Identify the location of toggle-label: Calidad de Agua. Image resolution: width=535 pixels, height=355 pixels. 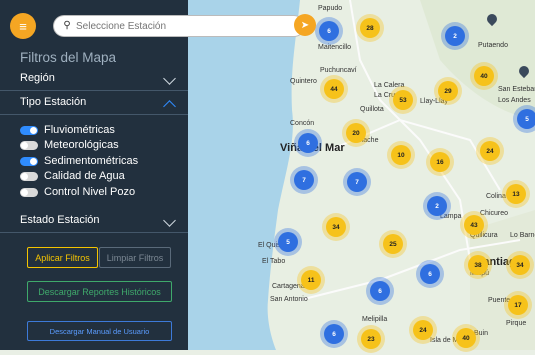
(84, 176).